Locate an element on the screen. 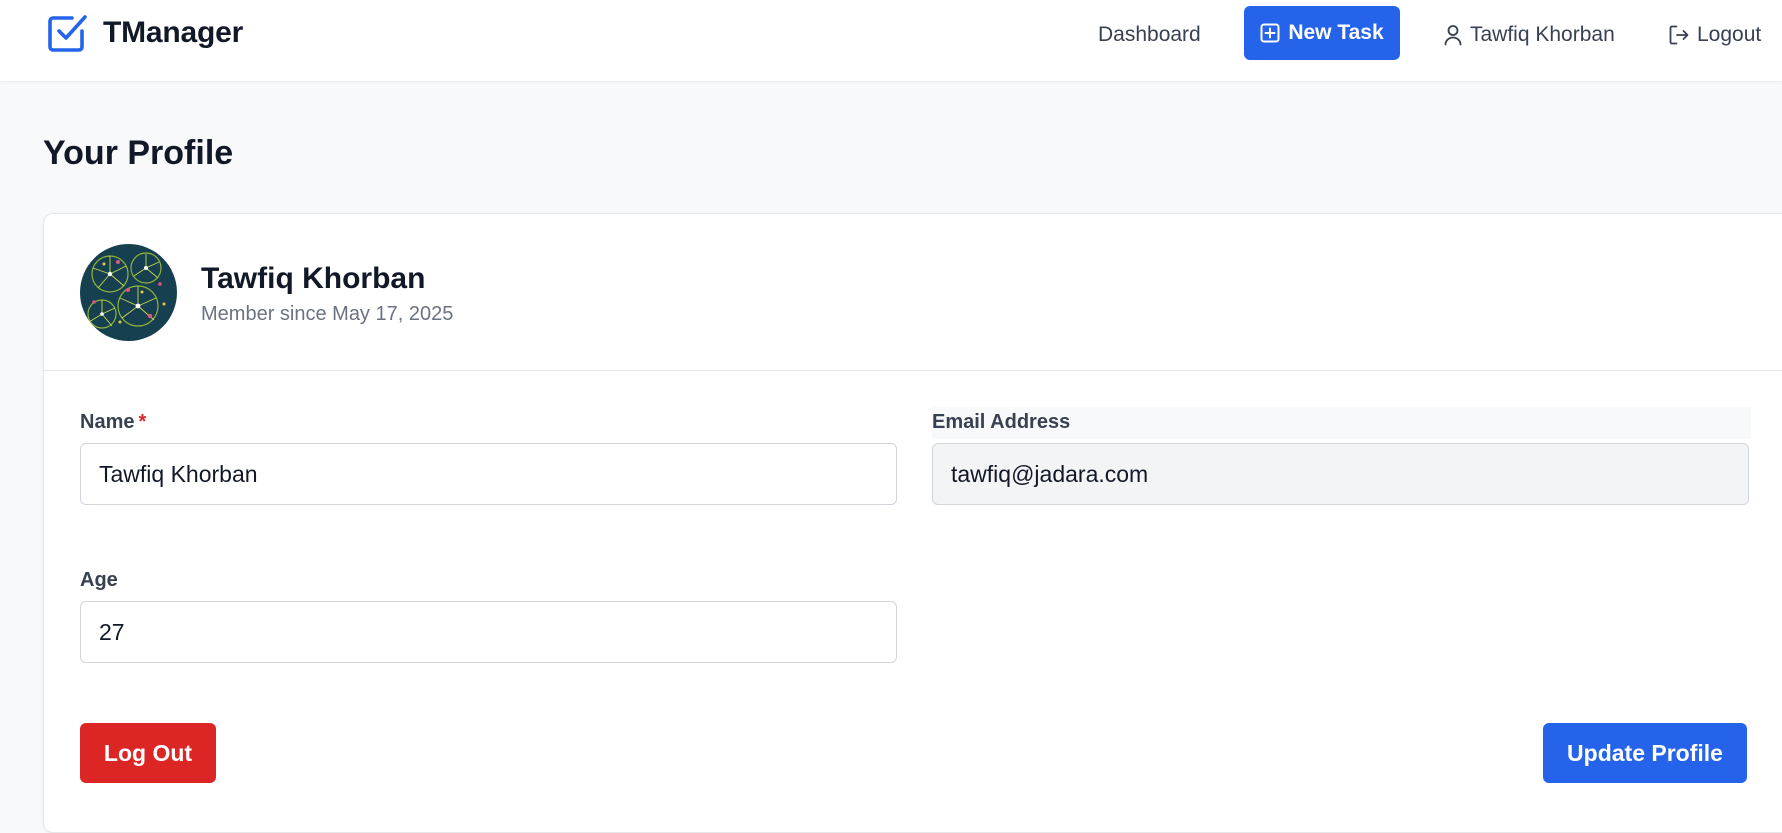 This screenshot has width=1782, height=833. required-asterisk: * is located at coordinates (142, 422).